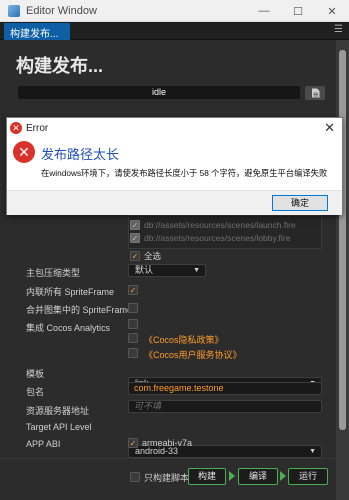 The height and width of the screenshot is (500, 349). I want to click on template-label: 模板, so click(35, 374).